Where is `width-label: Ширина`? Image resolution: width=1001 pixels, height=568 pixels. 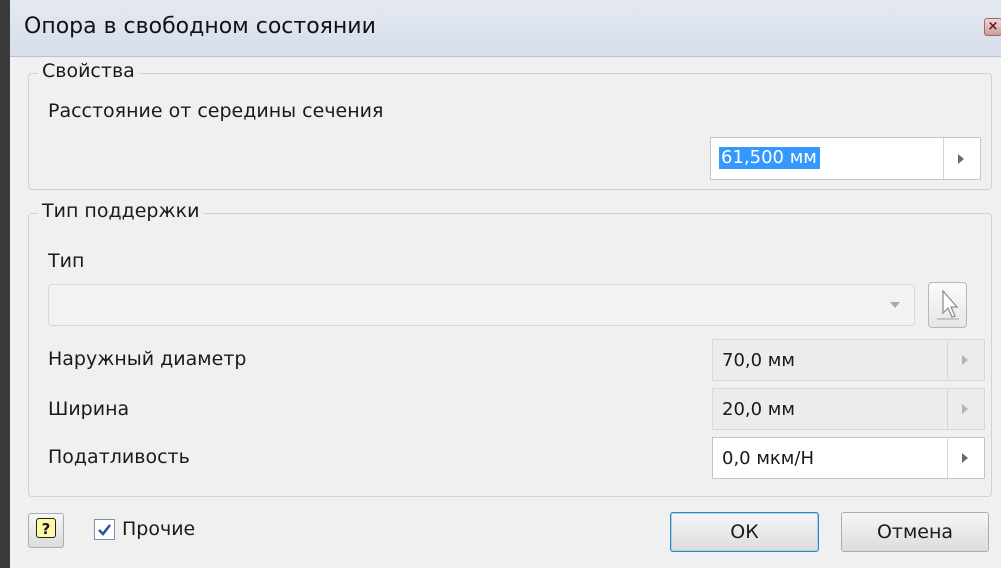 width-label: Ширина is located at coordinates (89, 409).